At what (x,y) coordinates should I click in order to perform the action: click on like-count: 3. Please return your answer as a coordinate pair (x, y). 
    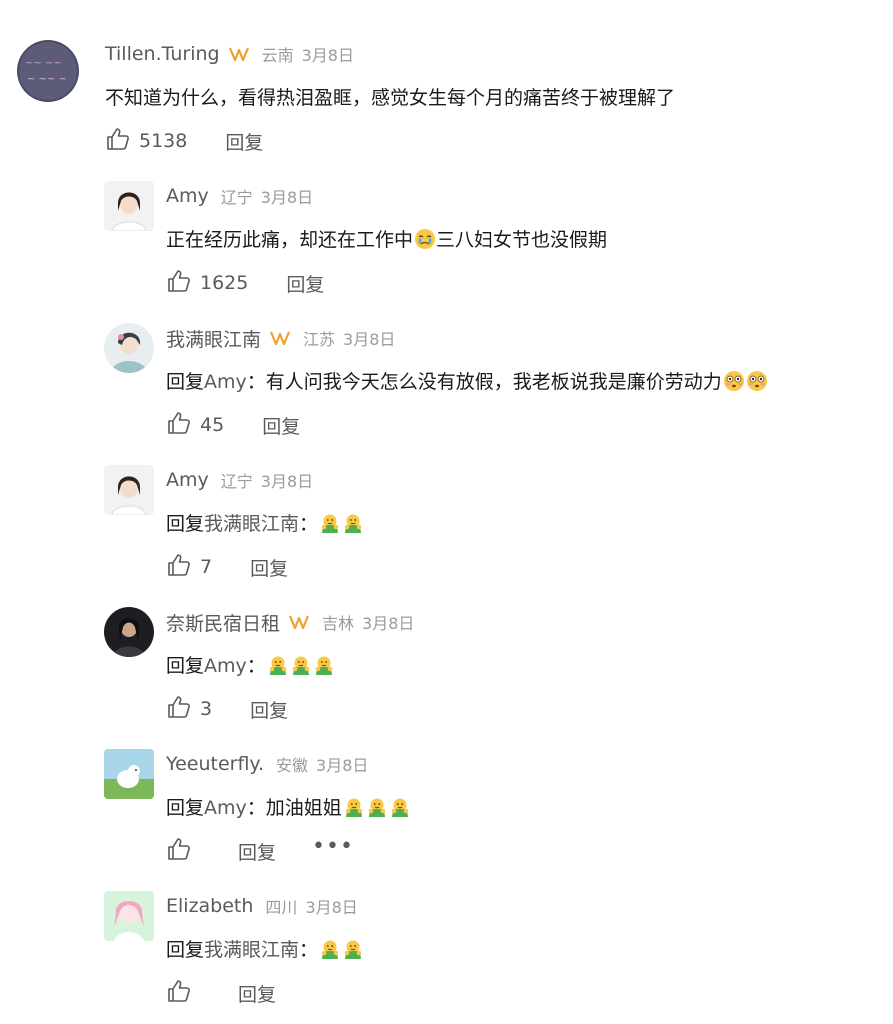
    Looking at the image, I should click on (206, 709).